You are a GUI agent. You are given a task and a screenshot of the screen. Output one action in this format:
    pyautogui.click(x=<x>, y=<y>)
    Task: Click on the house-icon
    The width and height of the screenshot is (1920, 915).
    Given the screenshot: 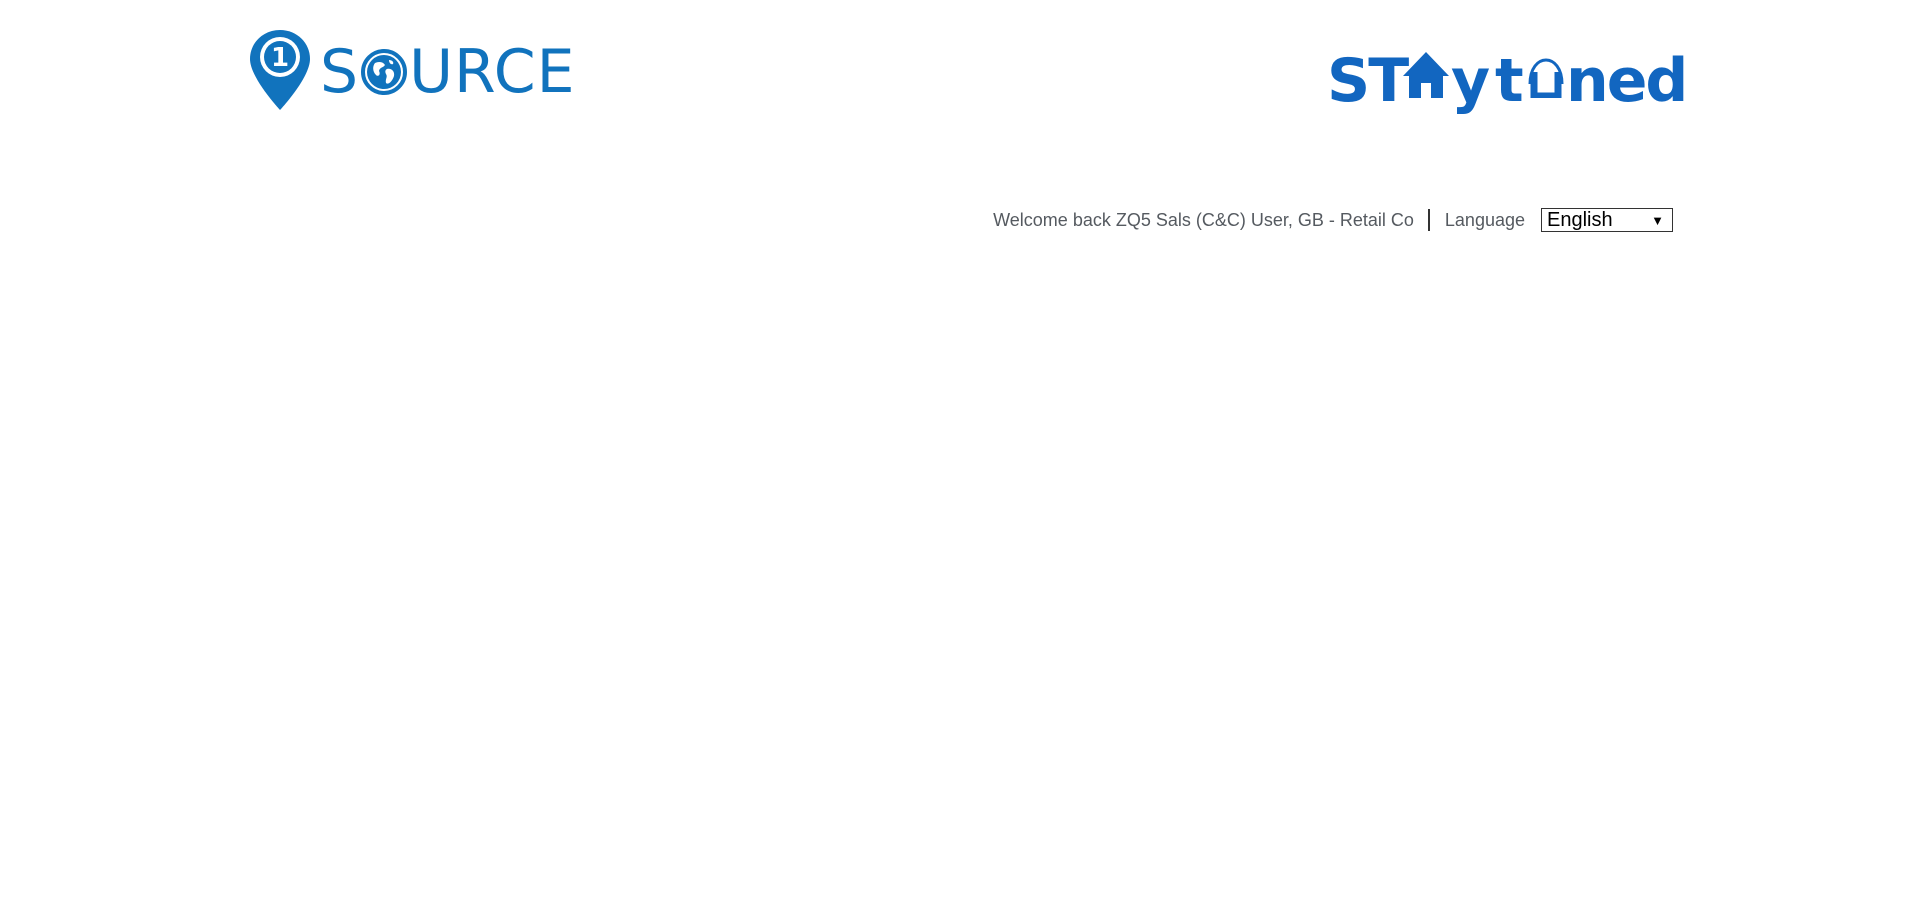 What is the action you would take?
    pyautogui.click(x=1426, y=75)
    